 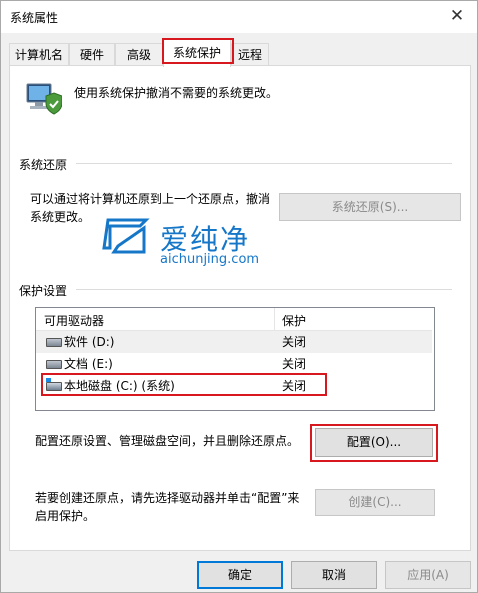 I want to click on configure-description: 配置还原设置、管理磁盘空间，并且删除还原点。, so click(x=167, y=441).